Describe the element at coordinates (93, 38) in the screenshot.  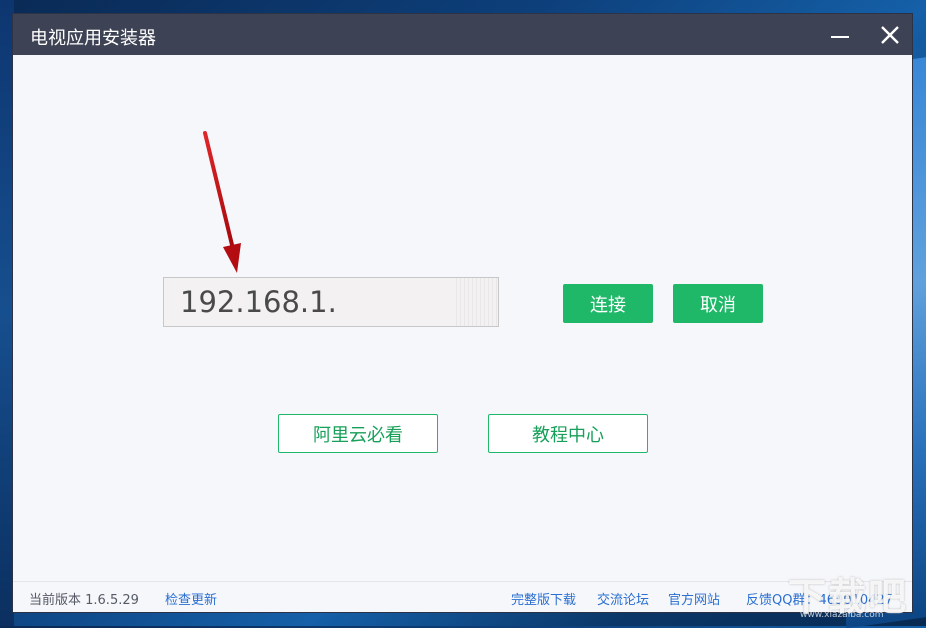
I see `window-title: 电视应用安装器` at that location.